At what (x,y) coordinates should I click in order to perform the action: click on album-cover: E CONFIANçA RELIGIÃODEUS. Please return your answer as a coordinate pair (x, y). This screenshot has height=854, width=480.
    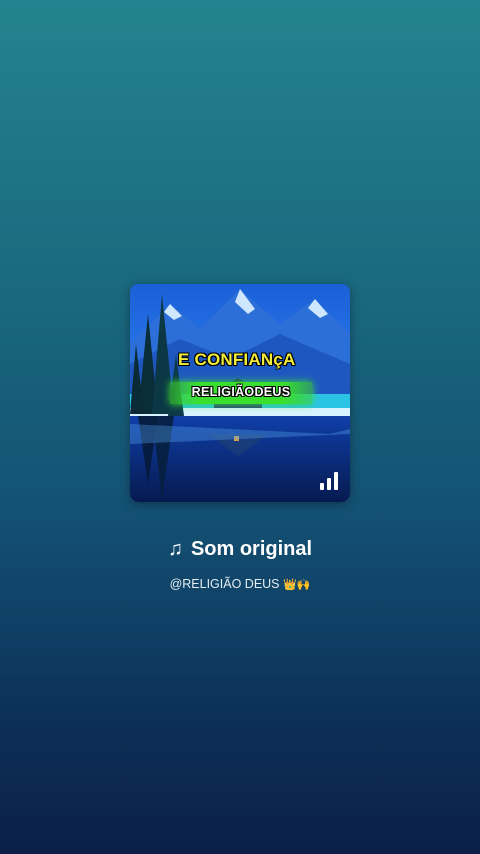
    Looking at the image, I should click on (240, 393).